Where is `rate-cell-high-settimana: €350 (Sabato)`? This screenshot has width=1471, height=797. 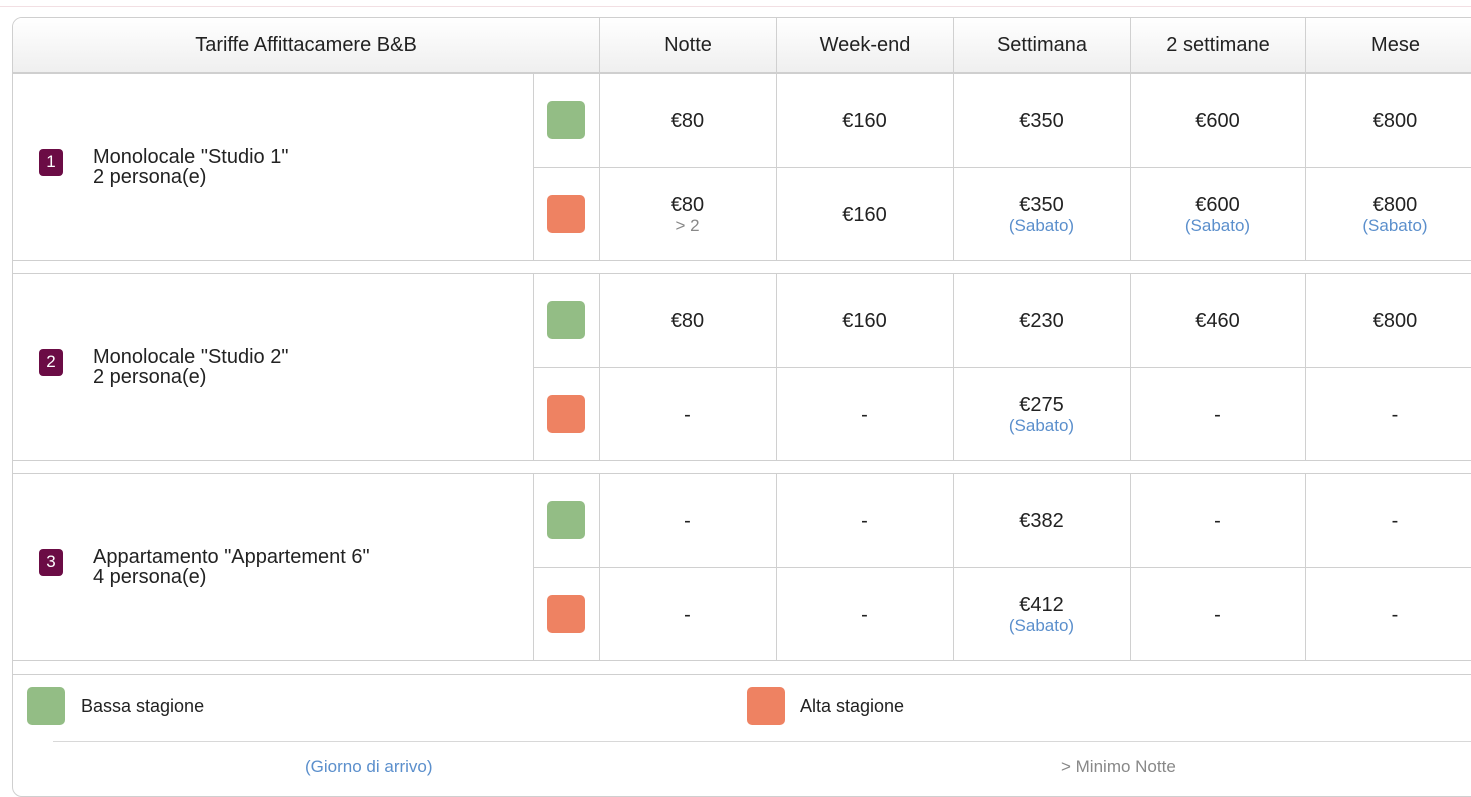 rate-cell-high-settimana: €350 (Sabato) is located at coordinates (1041, 214).